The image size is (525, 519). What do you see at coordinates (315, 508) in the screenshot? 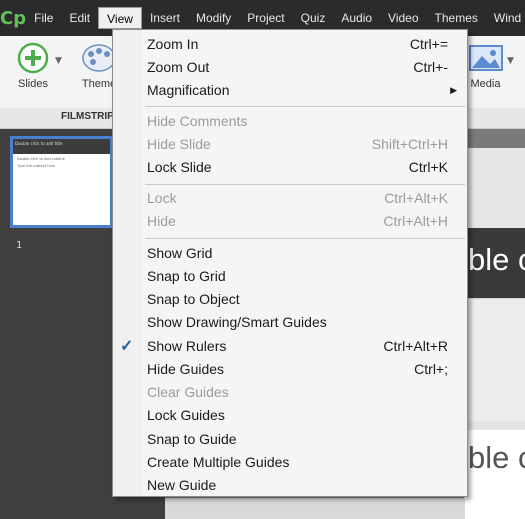
I see `horizontal-scrollbar` at bounding box center [315, 508].